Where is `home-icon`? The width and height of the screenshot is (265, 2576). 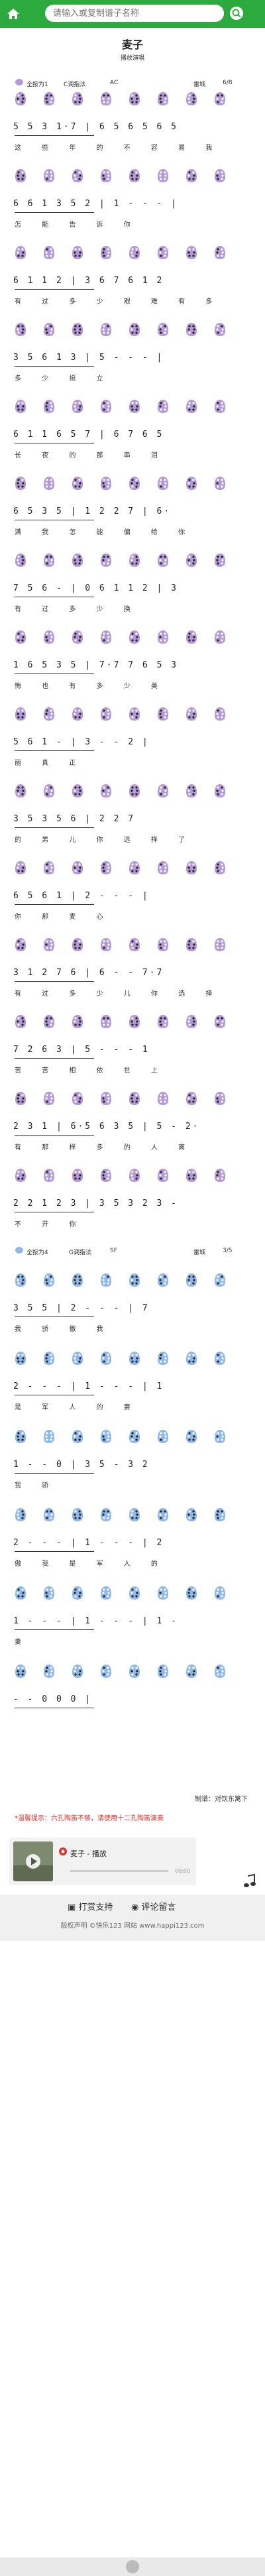
home-icon is located at coordinates (13, 14).